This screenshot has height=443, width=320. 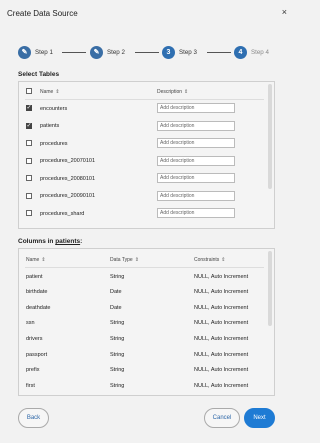 I want to click on column-row: patient String NULL, Auto Increment, so click(x=143, y=276).